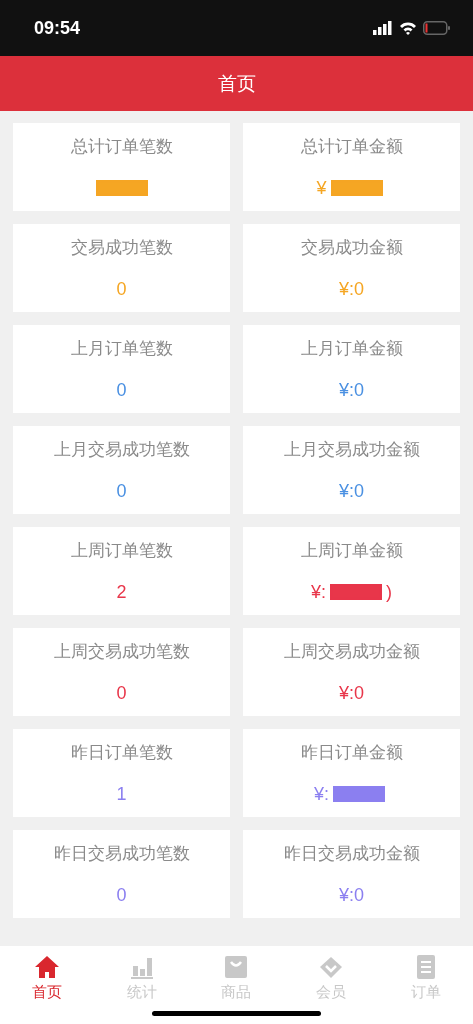 The width and height of the screenshot is (473, 1024). I want to click on stat-value: ), so click(389, 592).